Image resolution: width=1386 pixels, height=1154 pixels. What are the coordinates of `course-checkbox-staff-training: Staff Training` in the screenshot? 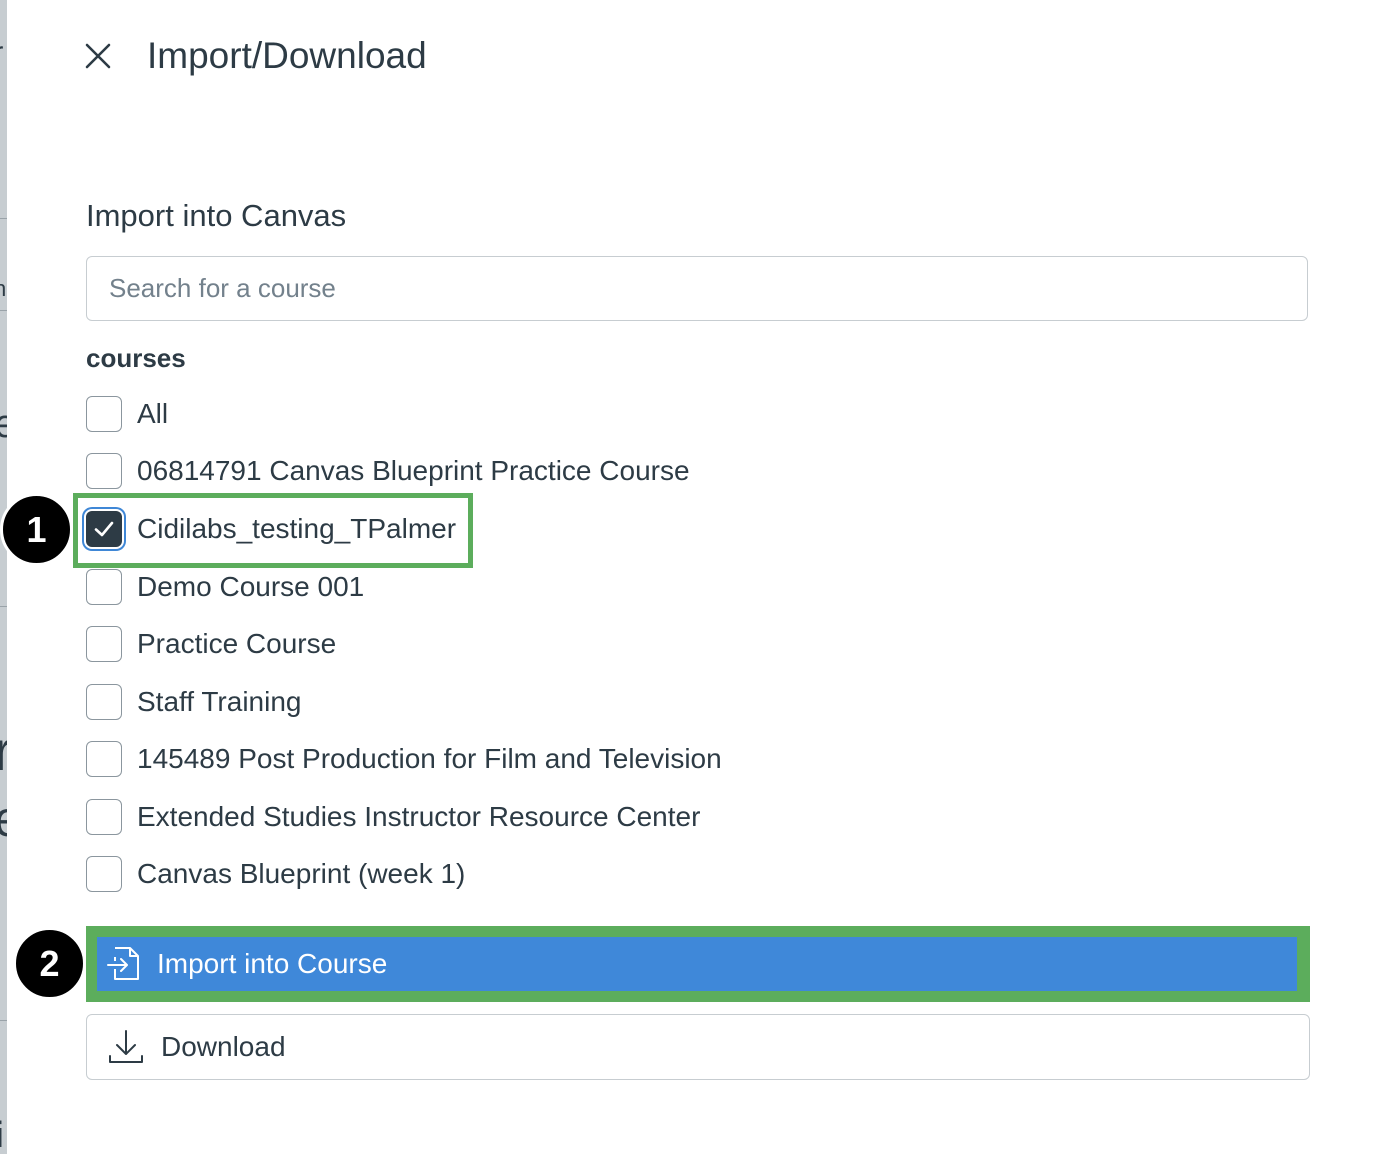 It's located at (193, 702).